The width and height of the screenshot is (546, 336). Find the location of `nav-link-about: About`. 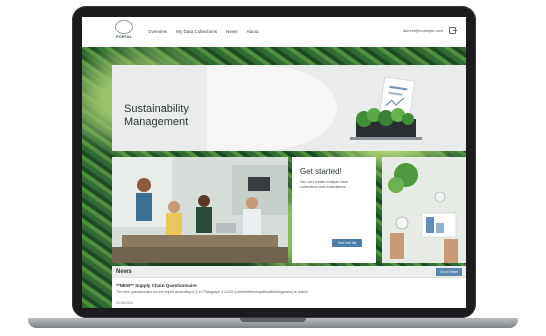

nav-link-about: About is located at coordinates (253, 31).